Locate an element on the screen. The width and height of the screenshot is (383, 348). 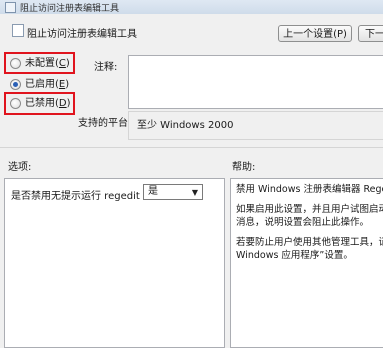
radio-enabled-label: 已启用(E) is located at coordinates (47, 84).